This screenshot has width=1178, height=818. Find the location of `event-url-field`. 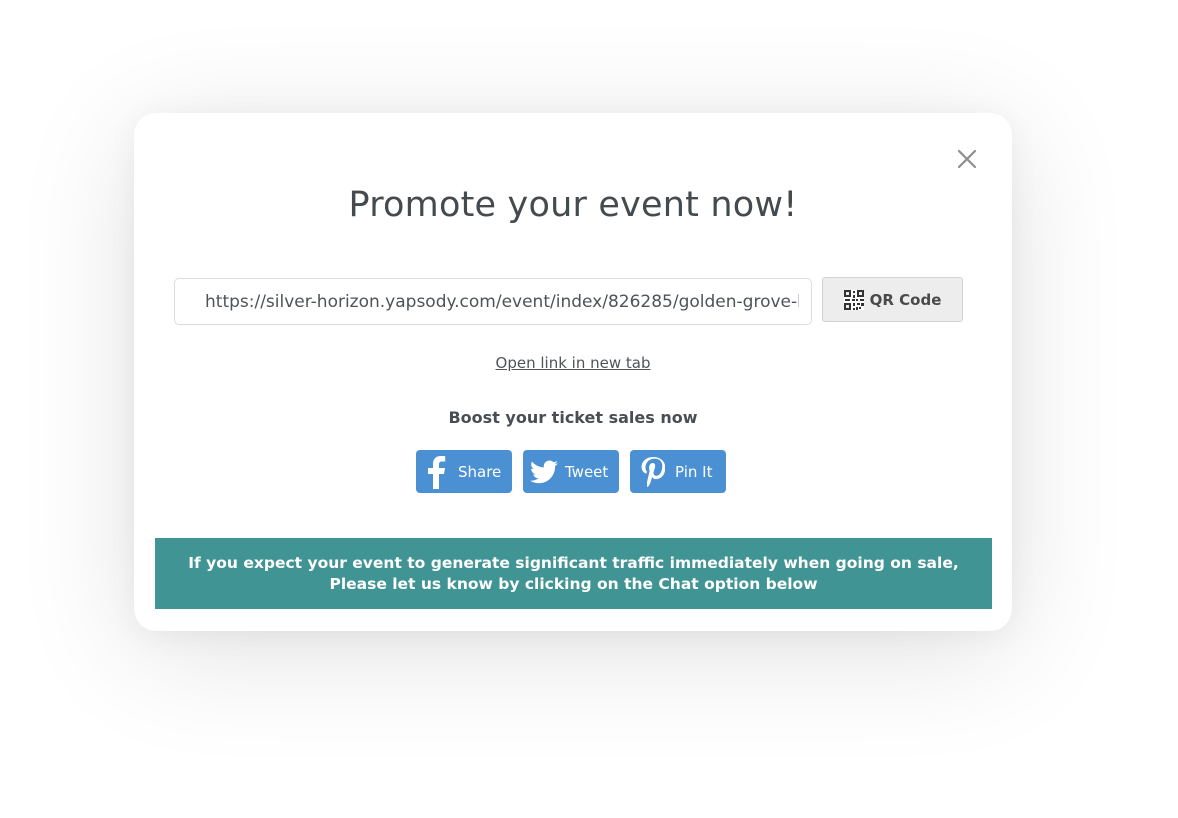

event-url-field is located at coordinates (493, 301).